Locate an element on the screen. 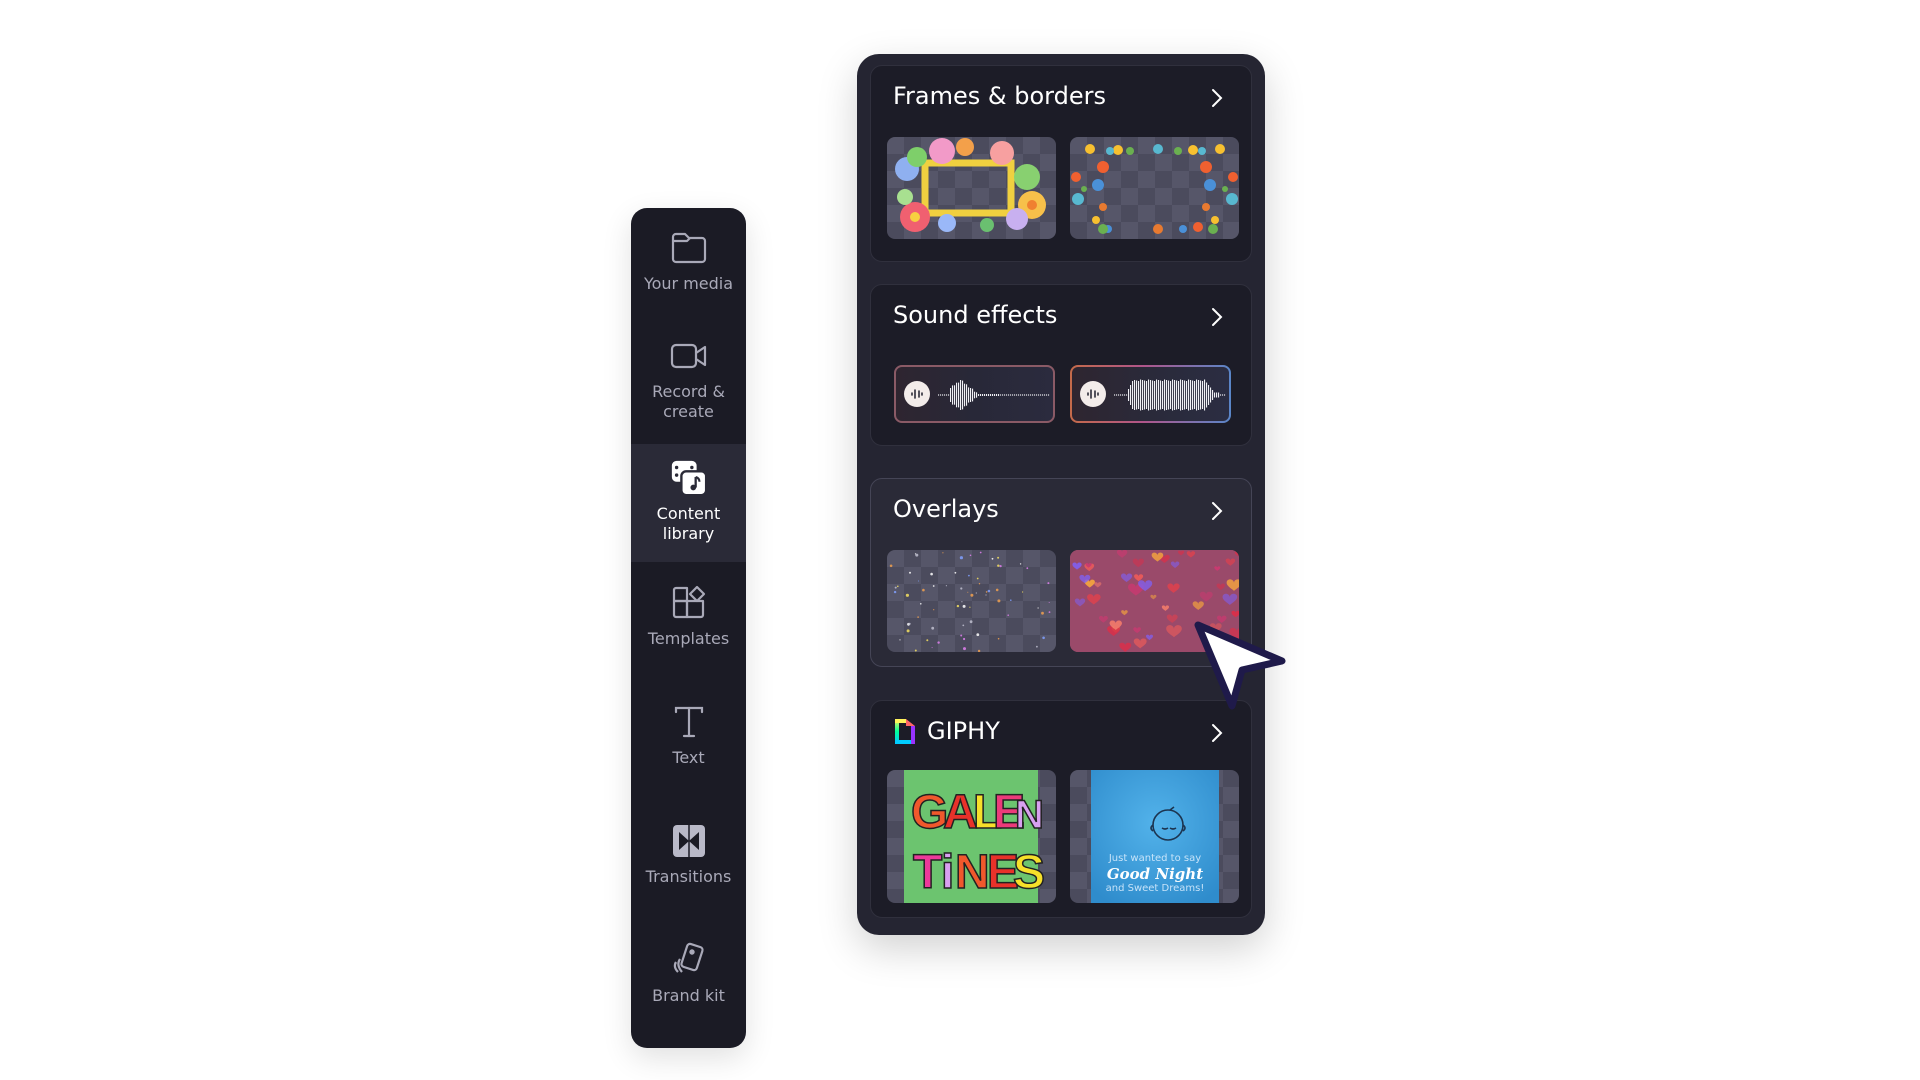  sidebar-item-content-library: Content library is located at coordinates (688, 503).